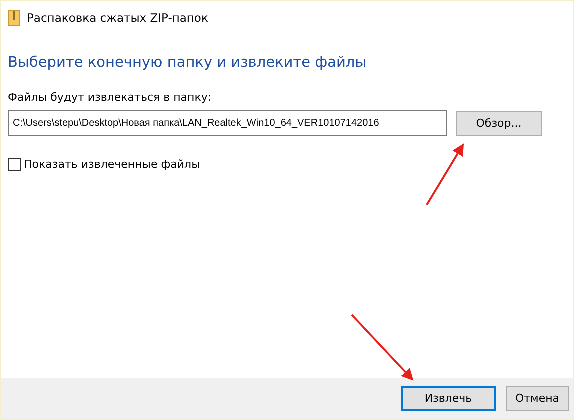  Describe the element at coordinates (448, 398) in the screenshot. I see `extract-button: Извлечь` at that location.